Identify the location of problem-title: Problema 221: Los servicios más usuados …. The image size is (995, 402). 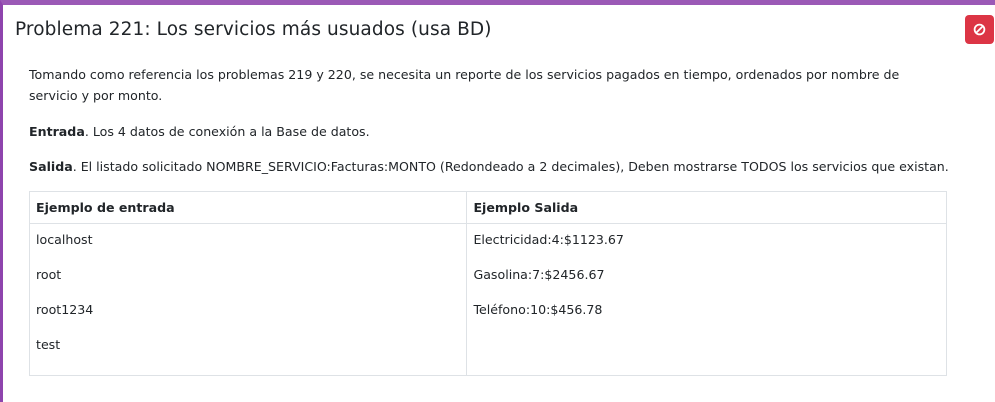
(253, 29).